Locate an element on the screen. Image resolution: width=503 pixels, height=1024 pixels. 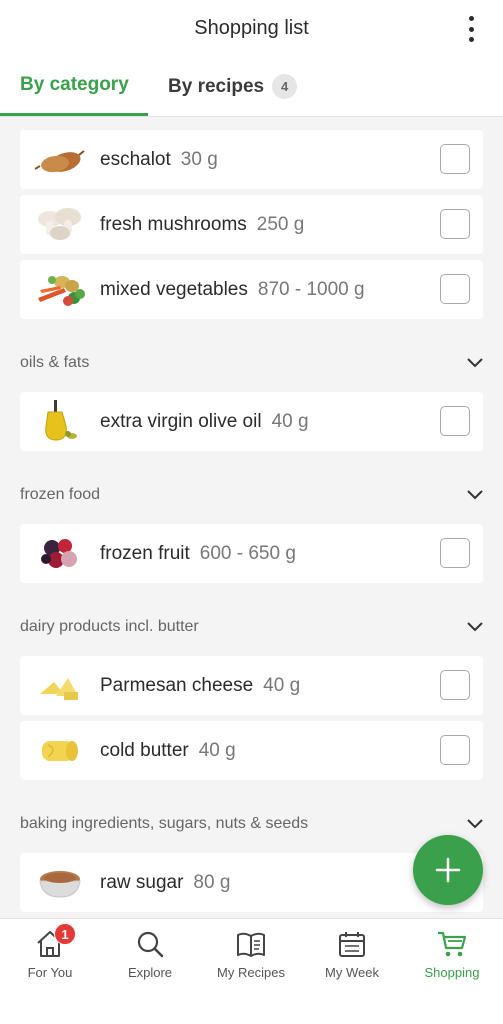
item-name: frozen fruit is located at coordinates (145, 553).